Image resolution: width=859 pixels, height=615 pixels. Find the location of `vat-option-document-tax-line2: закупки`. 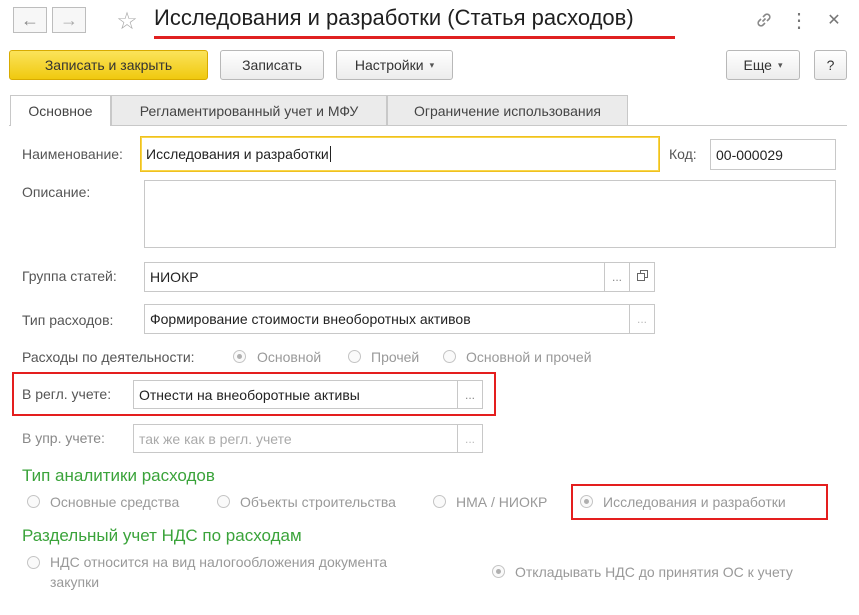

vat-option-document-tax-line2: закупки is located at coordinates (75, 582).